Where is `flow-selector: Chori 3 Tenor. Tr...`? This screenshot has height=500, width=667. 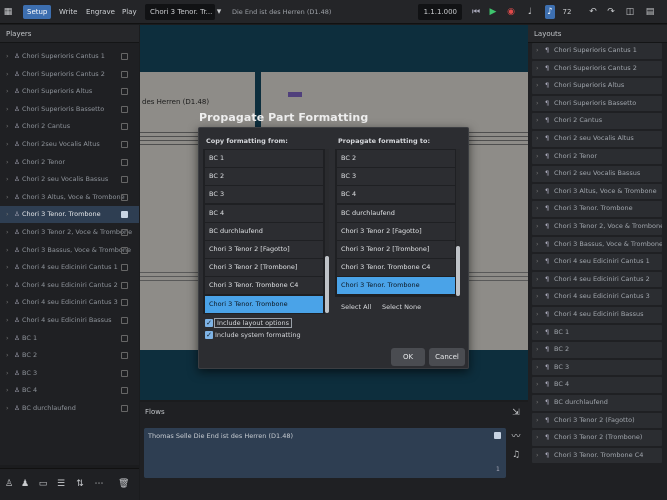 flow-selector: Chori 3 Tenor. Tr... is located at coordinates (180, 12).